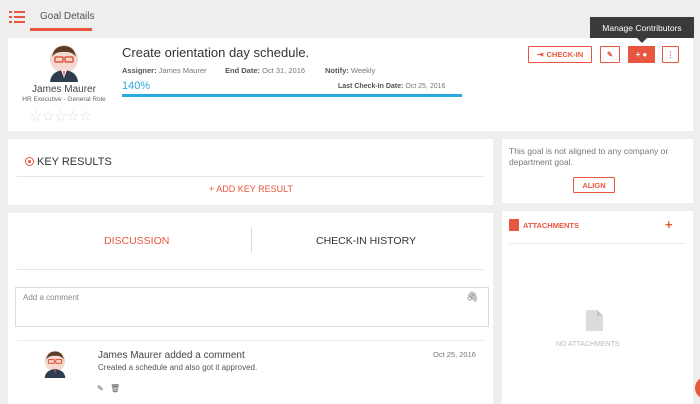 Image resolution: width=700 pixels, height=404 pixels. Describe the element at coordinates (292, 95) in the screenshot. I see `progress-bar` at that location.